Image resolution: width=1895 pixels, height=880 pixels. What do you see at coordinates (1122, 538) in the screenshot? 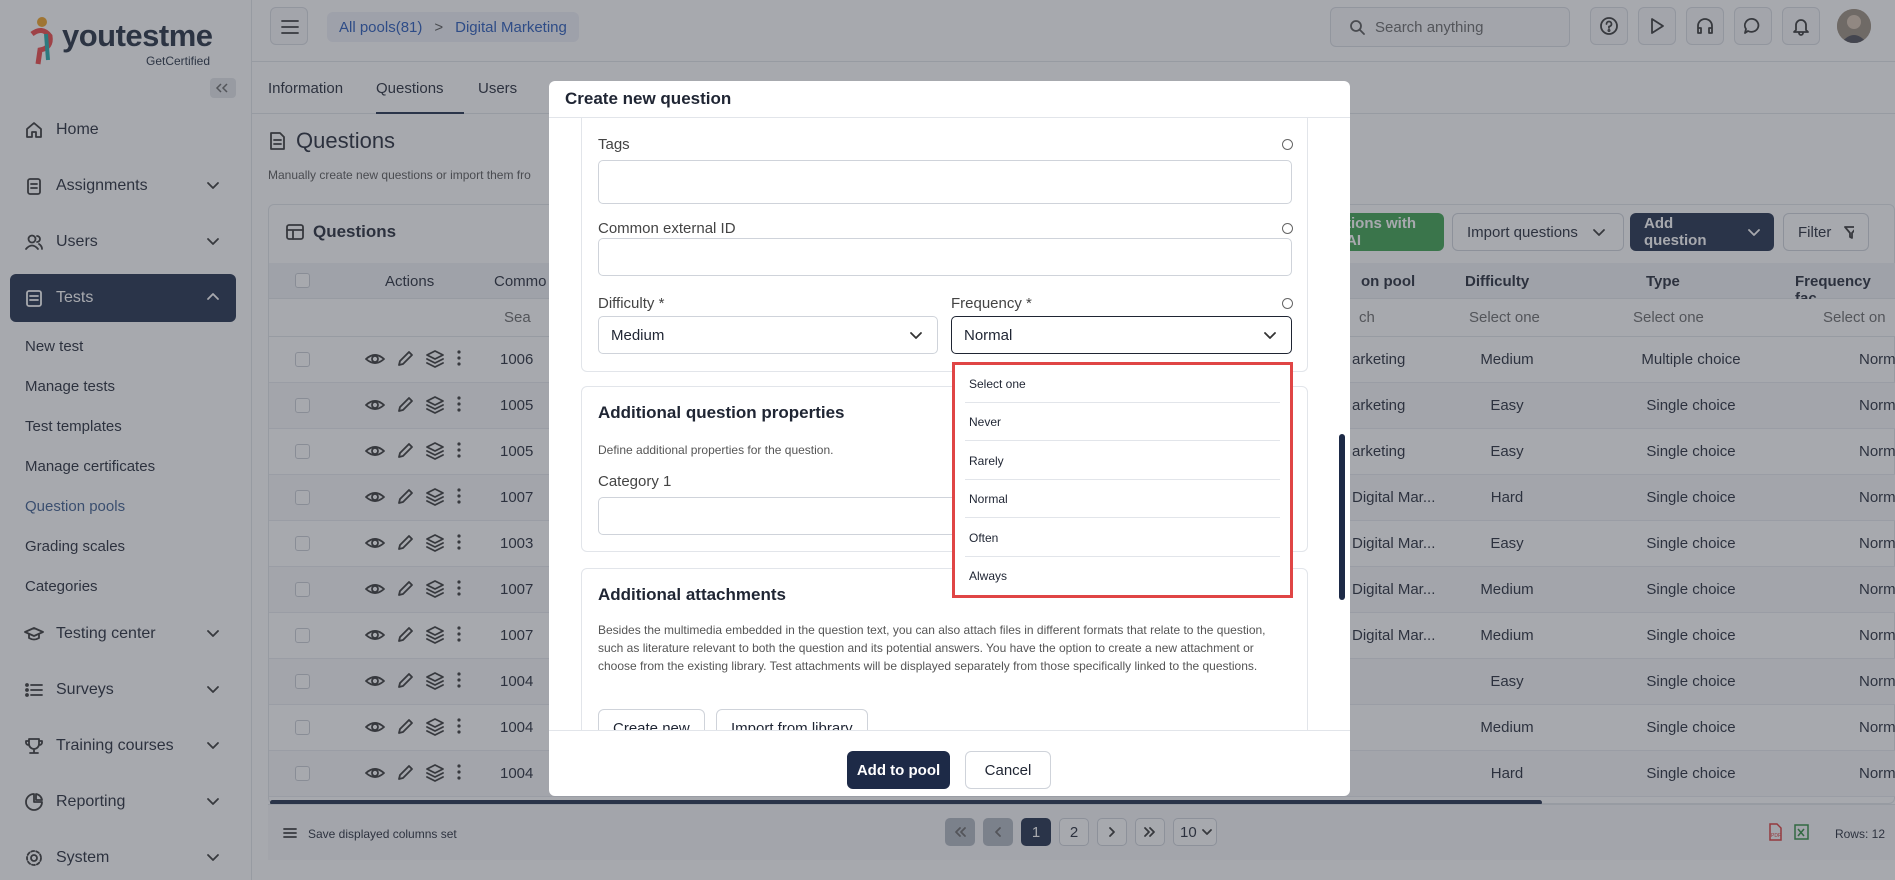
I see `frequency-option-often: Often` at bounding box center [1122, 538].